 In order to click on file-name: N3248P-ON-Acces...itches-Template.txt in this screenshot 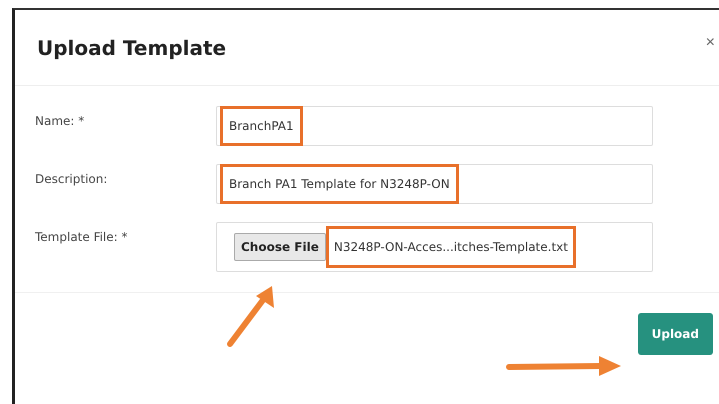, I will do `click(451, 247)`.